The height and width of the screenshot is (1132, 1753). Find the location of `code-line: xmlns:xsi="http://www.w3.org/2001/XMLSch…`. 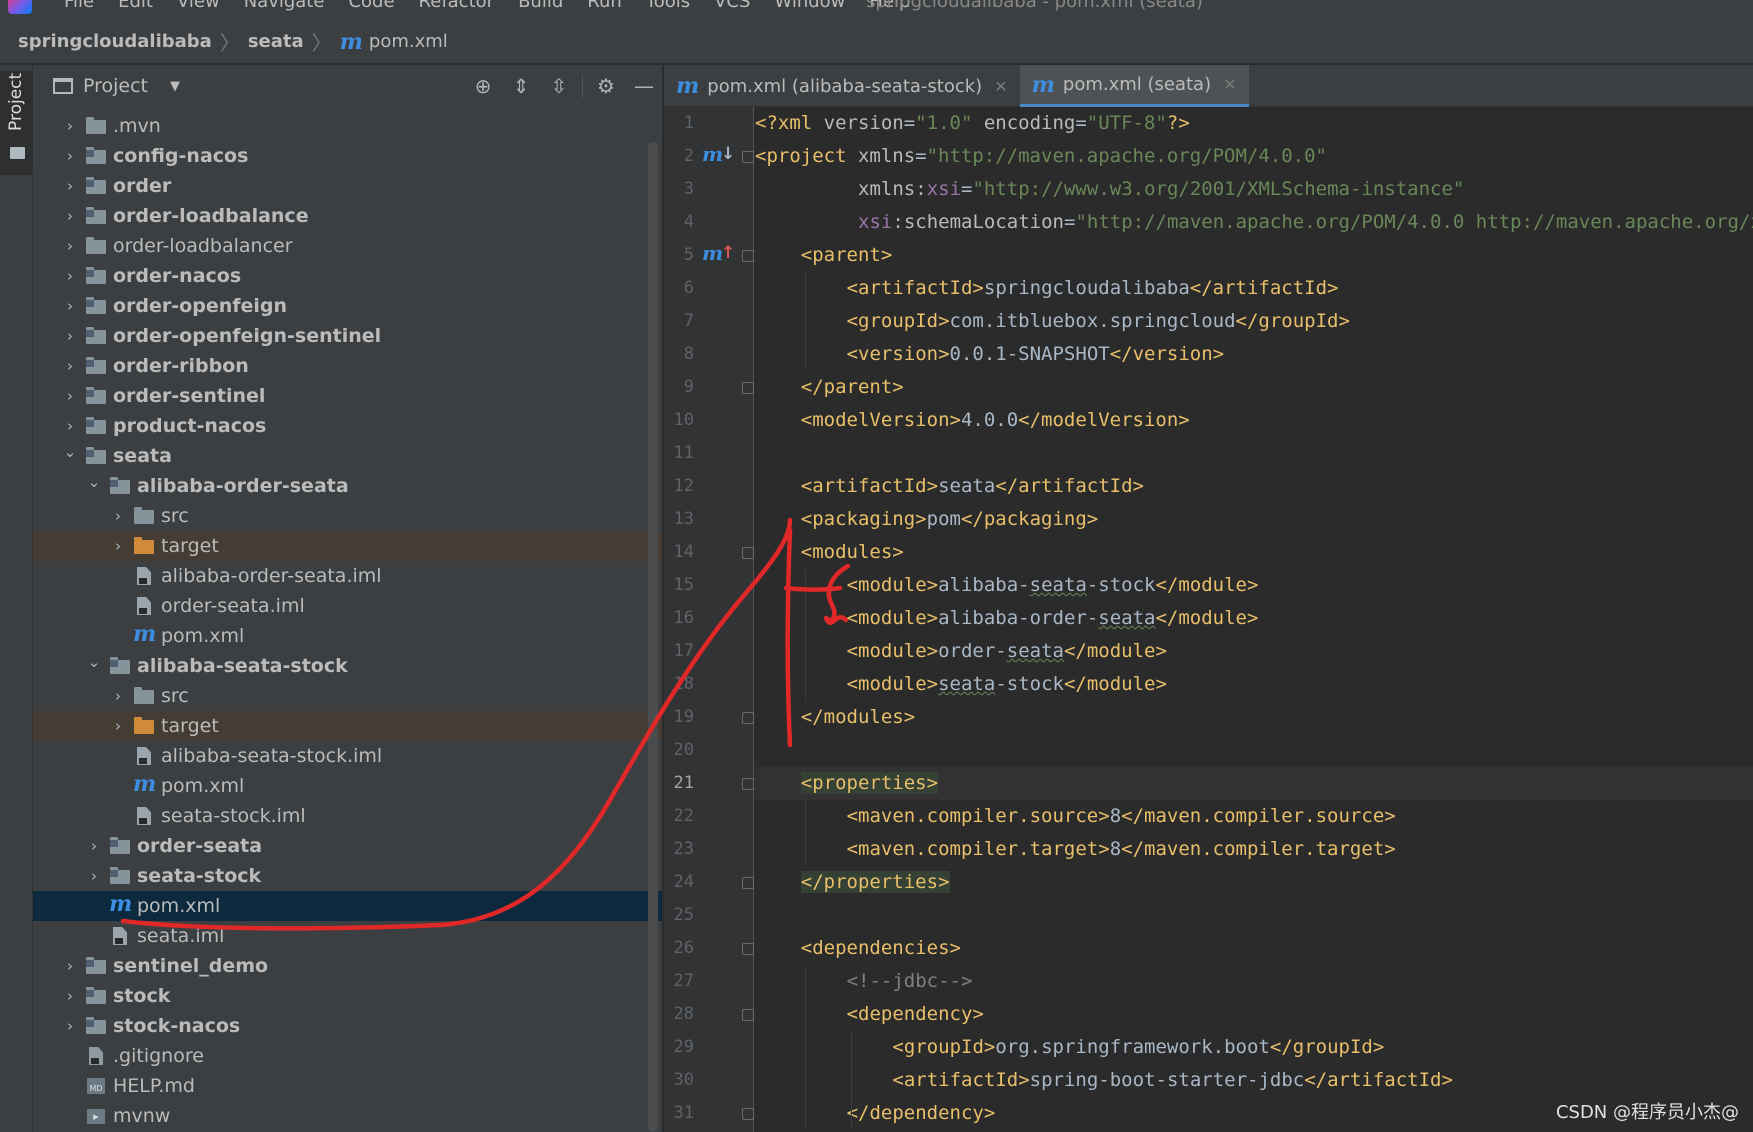

code-line: xmlns:xsi="http://www.w3.org/2001/XMLSch… is located at coordinates (1254, 189).